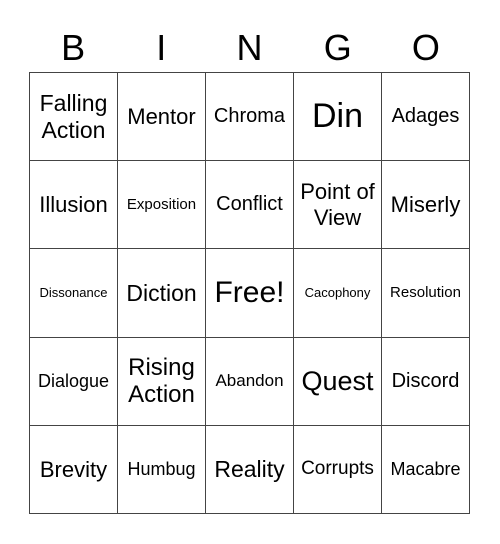 The height and width of the screenshot is (544, 500). I want to click on bingo-cell: Corrupts, so click(338, 469).